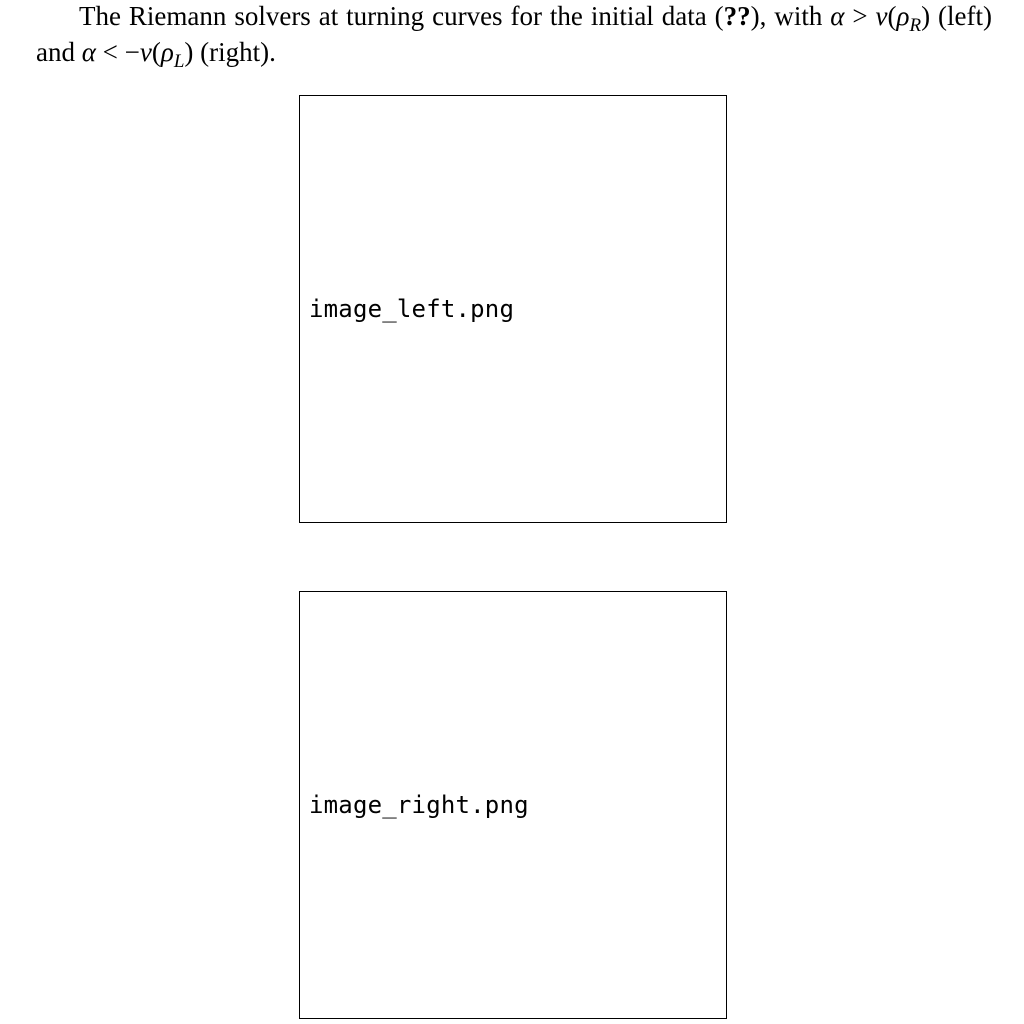  I want to click on equation-reference: ??, so click(737, 16).